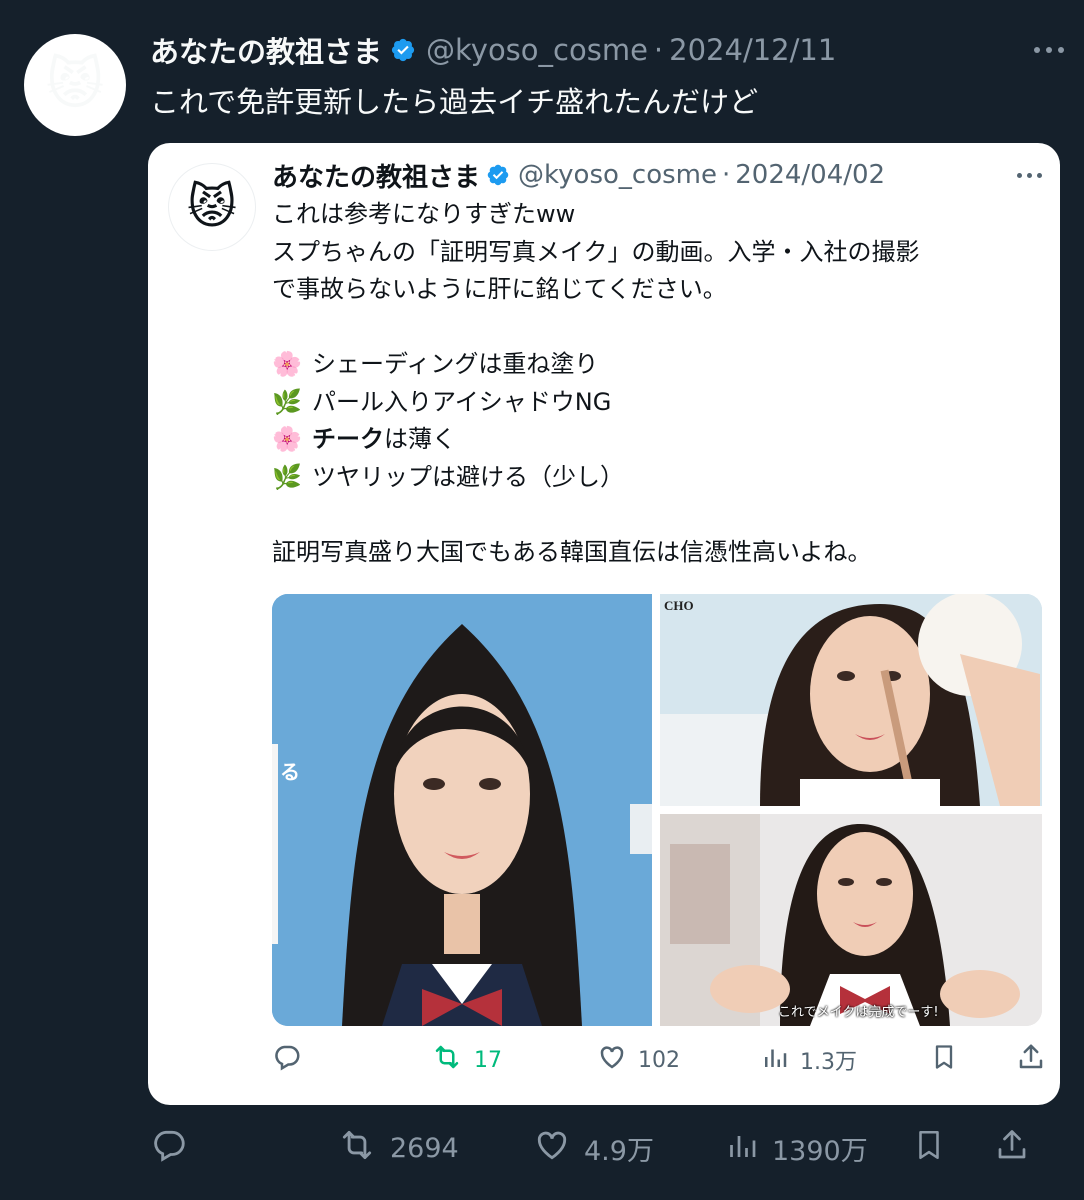  I want to click on video-caption: これでメイクは完成でーす!, so click(858, 1012).